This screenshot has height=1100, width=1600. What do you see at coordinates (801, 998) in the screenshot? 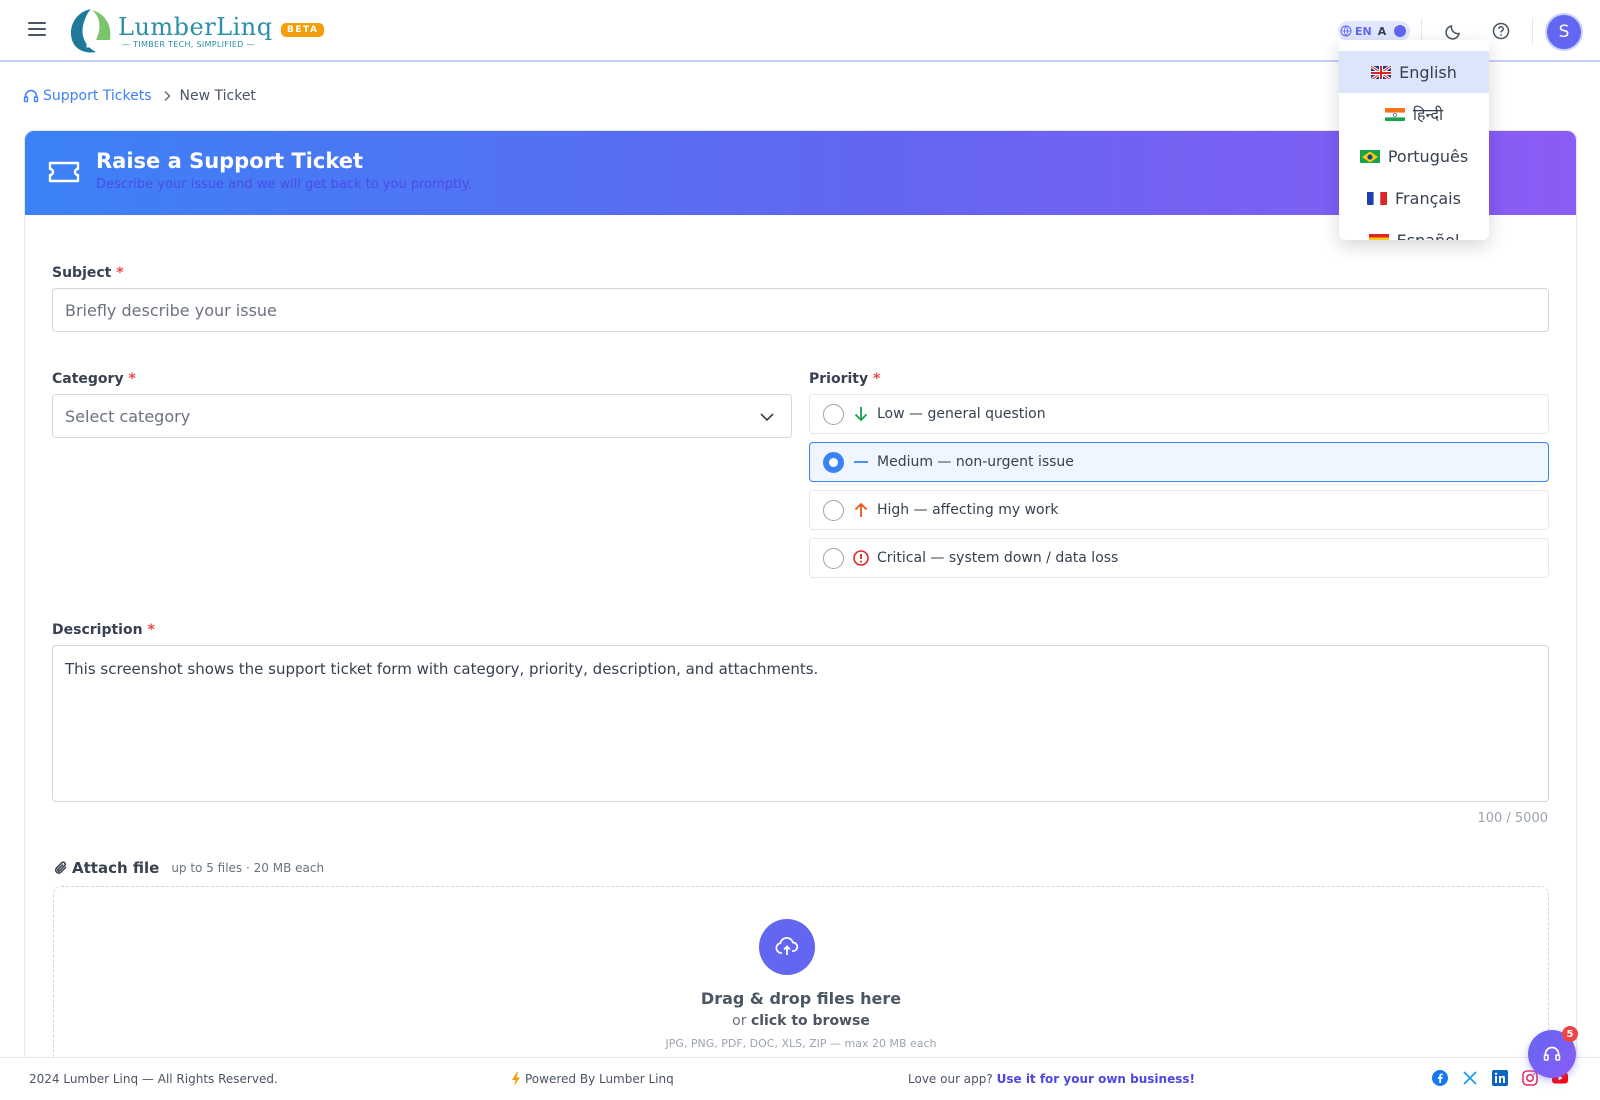
I see `dropzone-title: Drag & drop files here` at bounding box center [801, 998].